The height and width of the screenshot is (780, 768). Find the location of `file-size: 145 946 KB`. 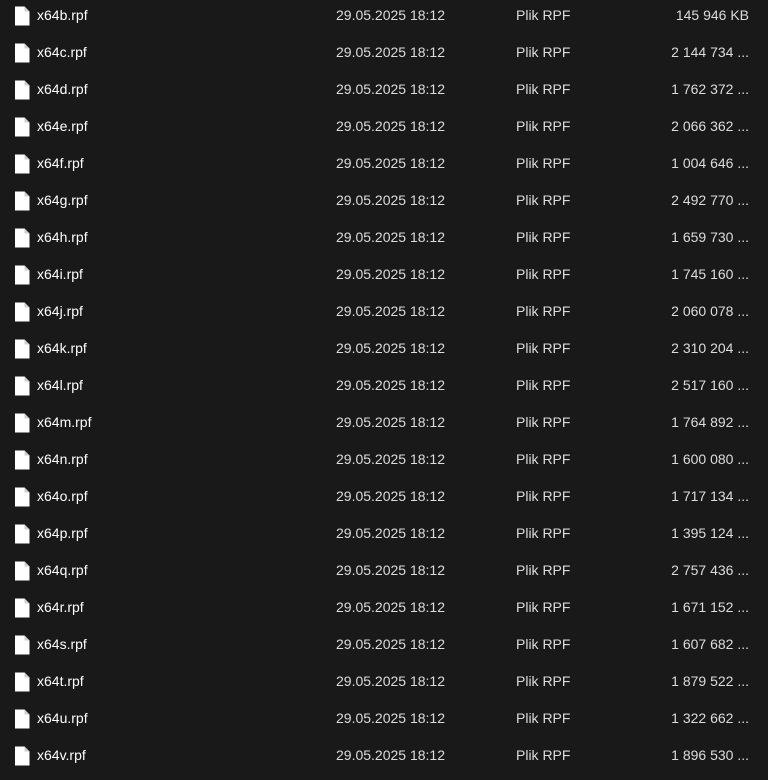

file-size: 145 946 KB is located at coordinates (712, 15).